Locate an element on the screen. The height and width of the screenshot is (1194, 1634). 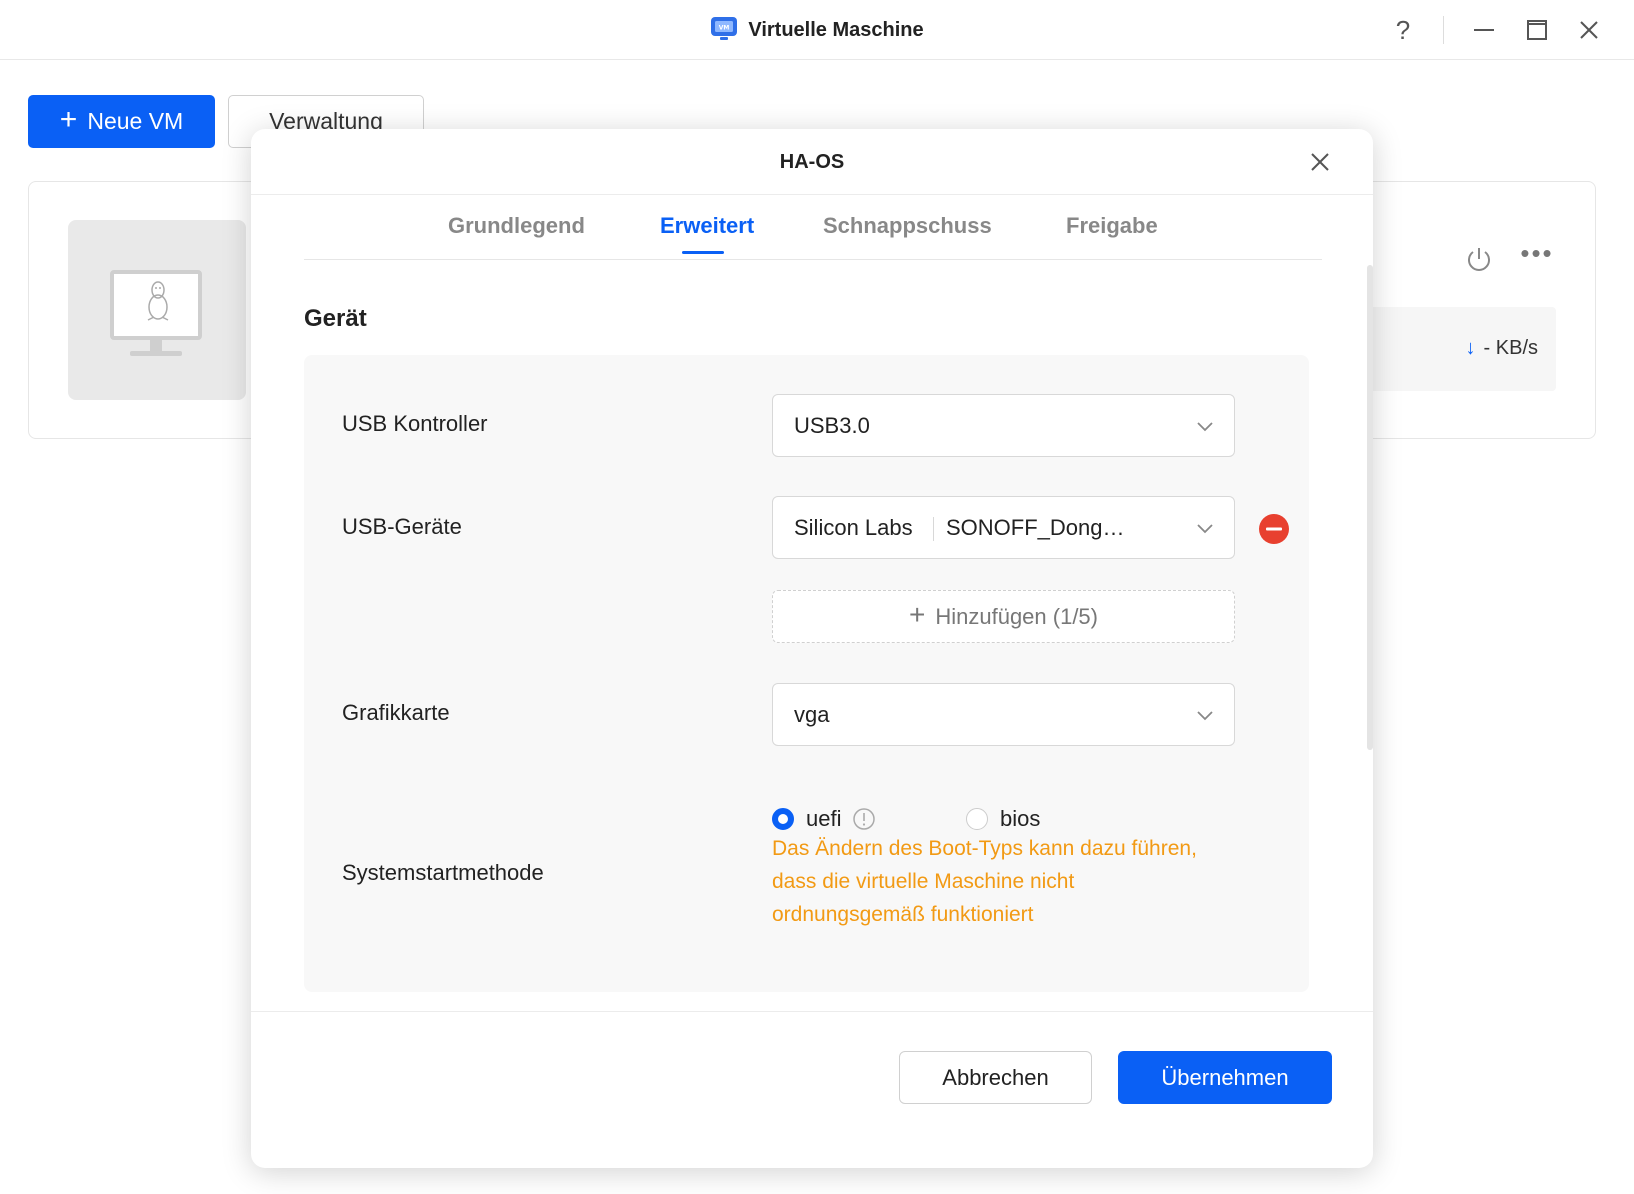
apply-label: Übernehmen is located at coordinates (1225, 1077).